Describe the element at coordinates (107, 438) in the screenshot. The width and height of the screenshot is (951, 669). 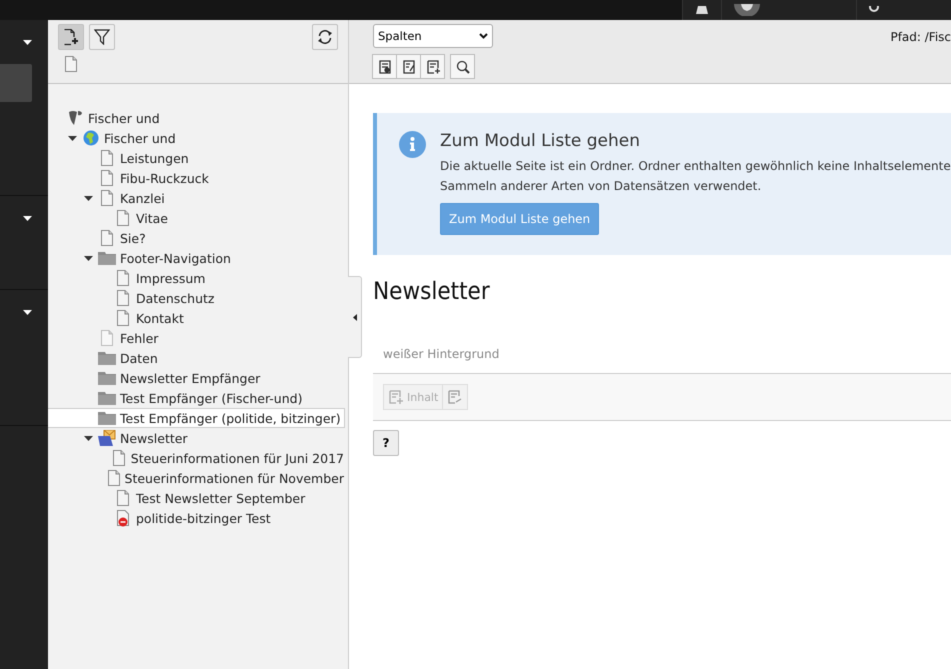
I see `mail-folder-icon` at that location.